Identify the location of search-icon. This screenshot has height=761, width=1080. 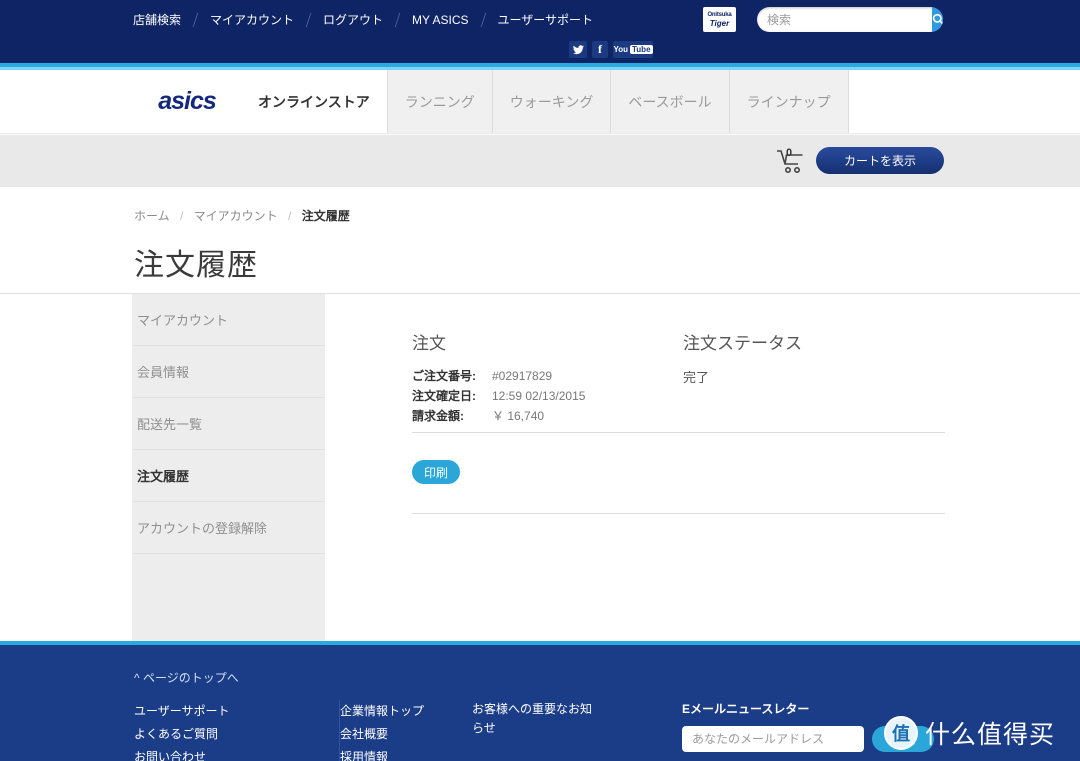
(937, 19).